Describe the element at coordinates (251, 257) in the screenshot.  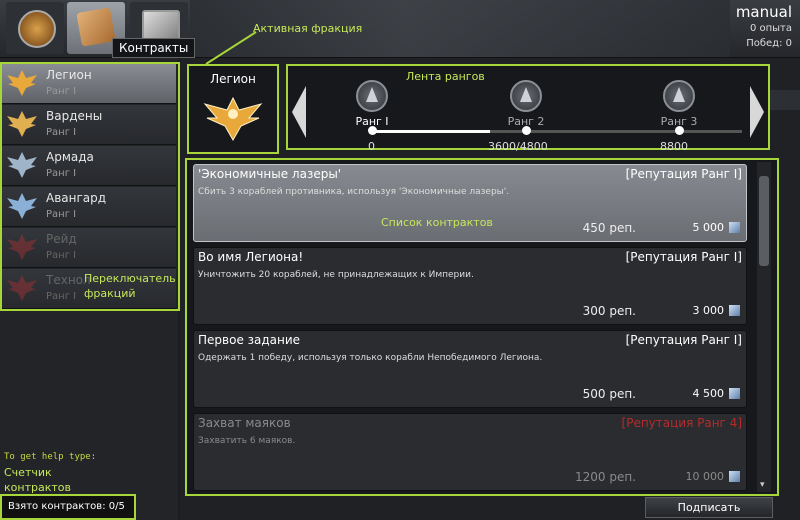
I see `contract-title: Во имя Легиона!` at that location.